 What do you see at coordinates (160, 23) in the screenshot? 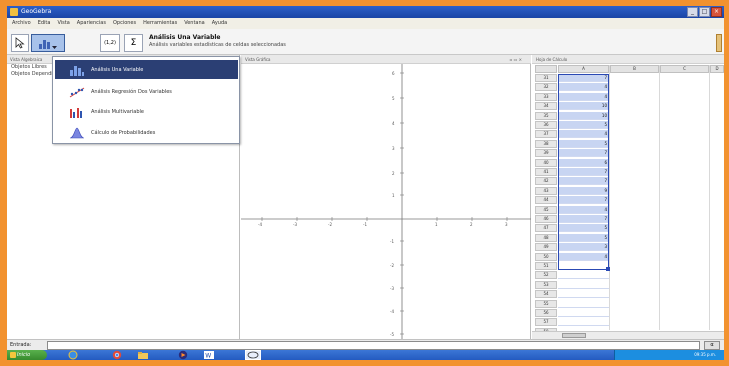
I see `menu-tools: Herramientas` at bounding box center [160, 23].